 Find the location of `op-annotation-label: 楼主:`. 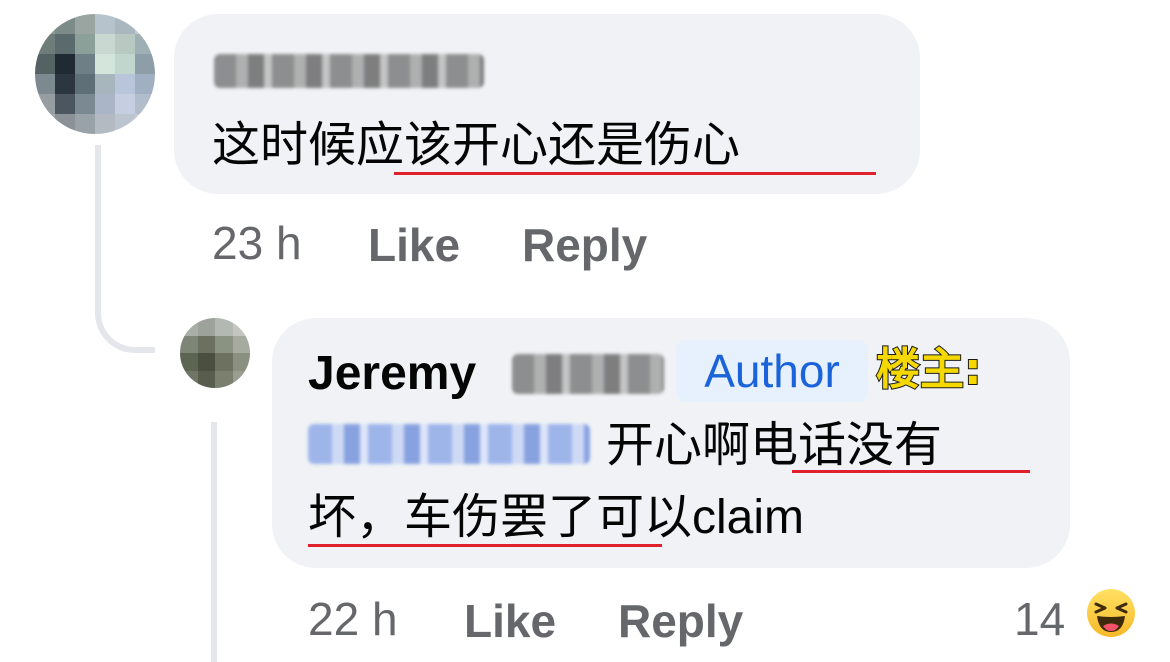

op-annotation-label: 楼主: is located at coordinates (929, 369).